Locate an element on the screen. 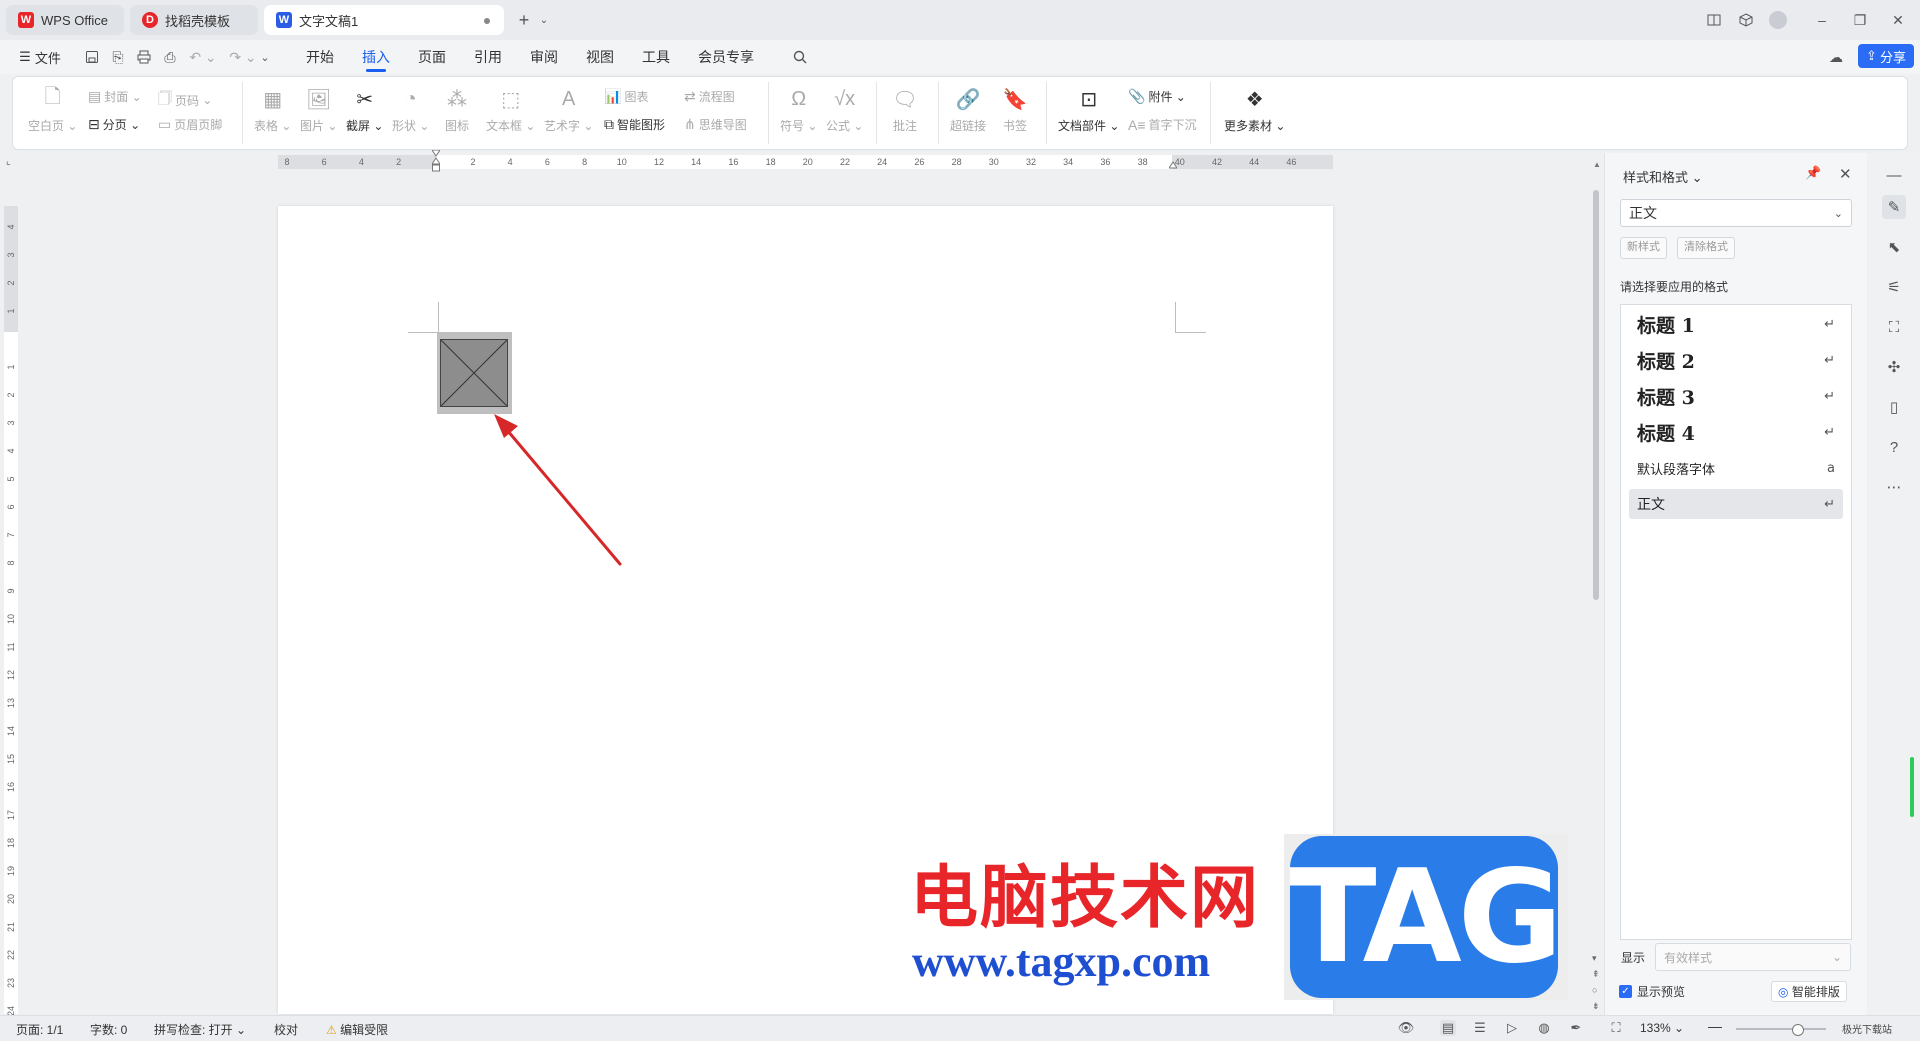 The width and height of the screenshot is (1920, 1041). style-item-body: 正文 ↵ is located at coordinates (1736, 504).